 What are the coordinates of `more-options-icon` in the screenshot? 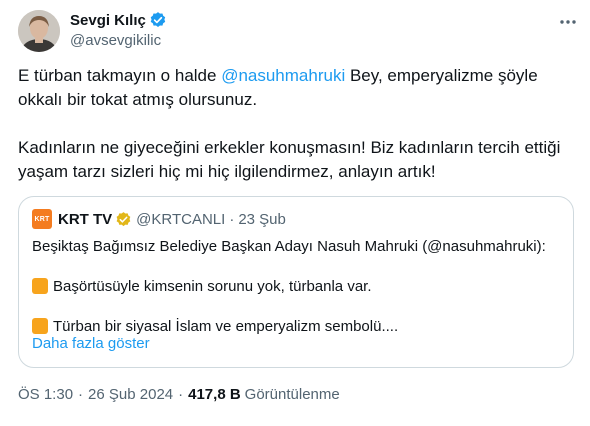 It's located at (568, 22).